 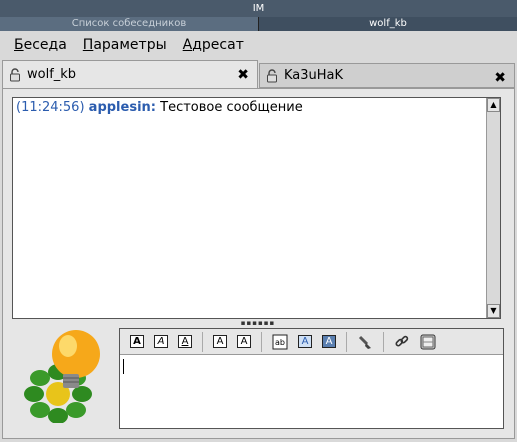 What do you see at coordinates (402, 342) in the screenshot?
I see `insert-link-icon` at bounding box center [402, 342].